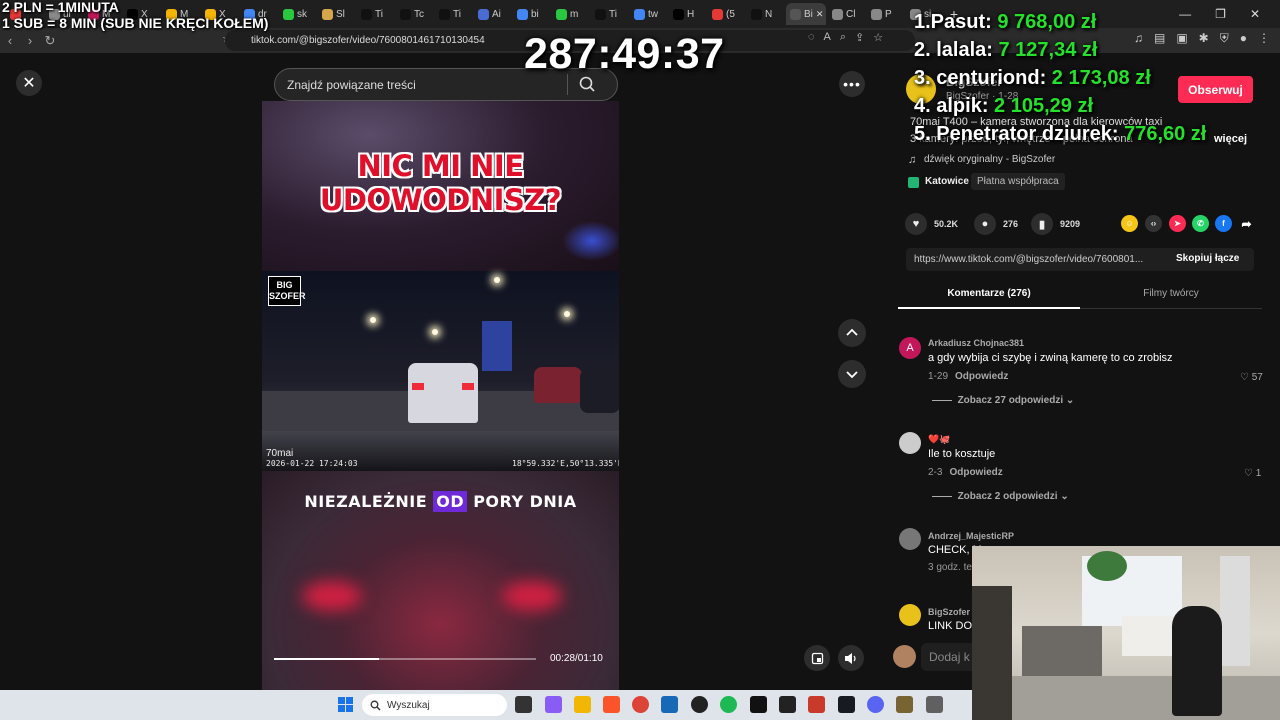  What do you see at coordinates (1264, 38) in the screenshot?
I see `menu-icon: ⋮` at bounding box center [1264, 38].